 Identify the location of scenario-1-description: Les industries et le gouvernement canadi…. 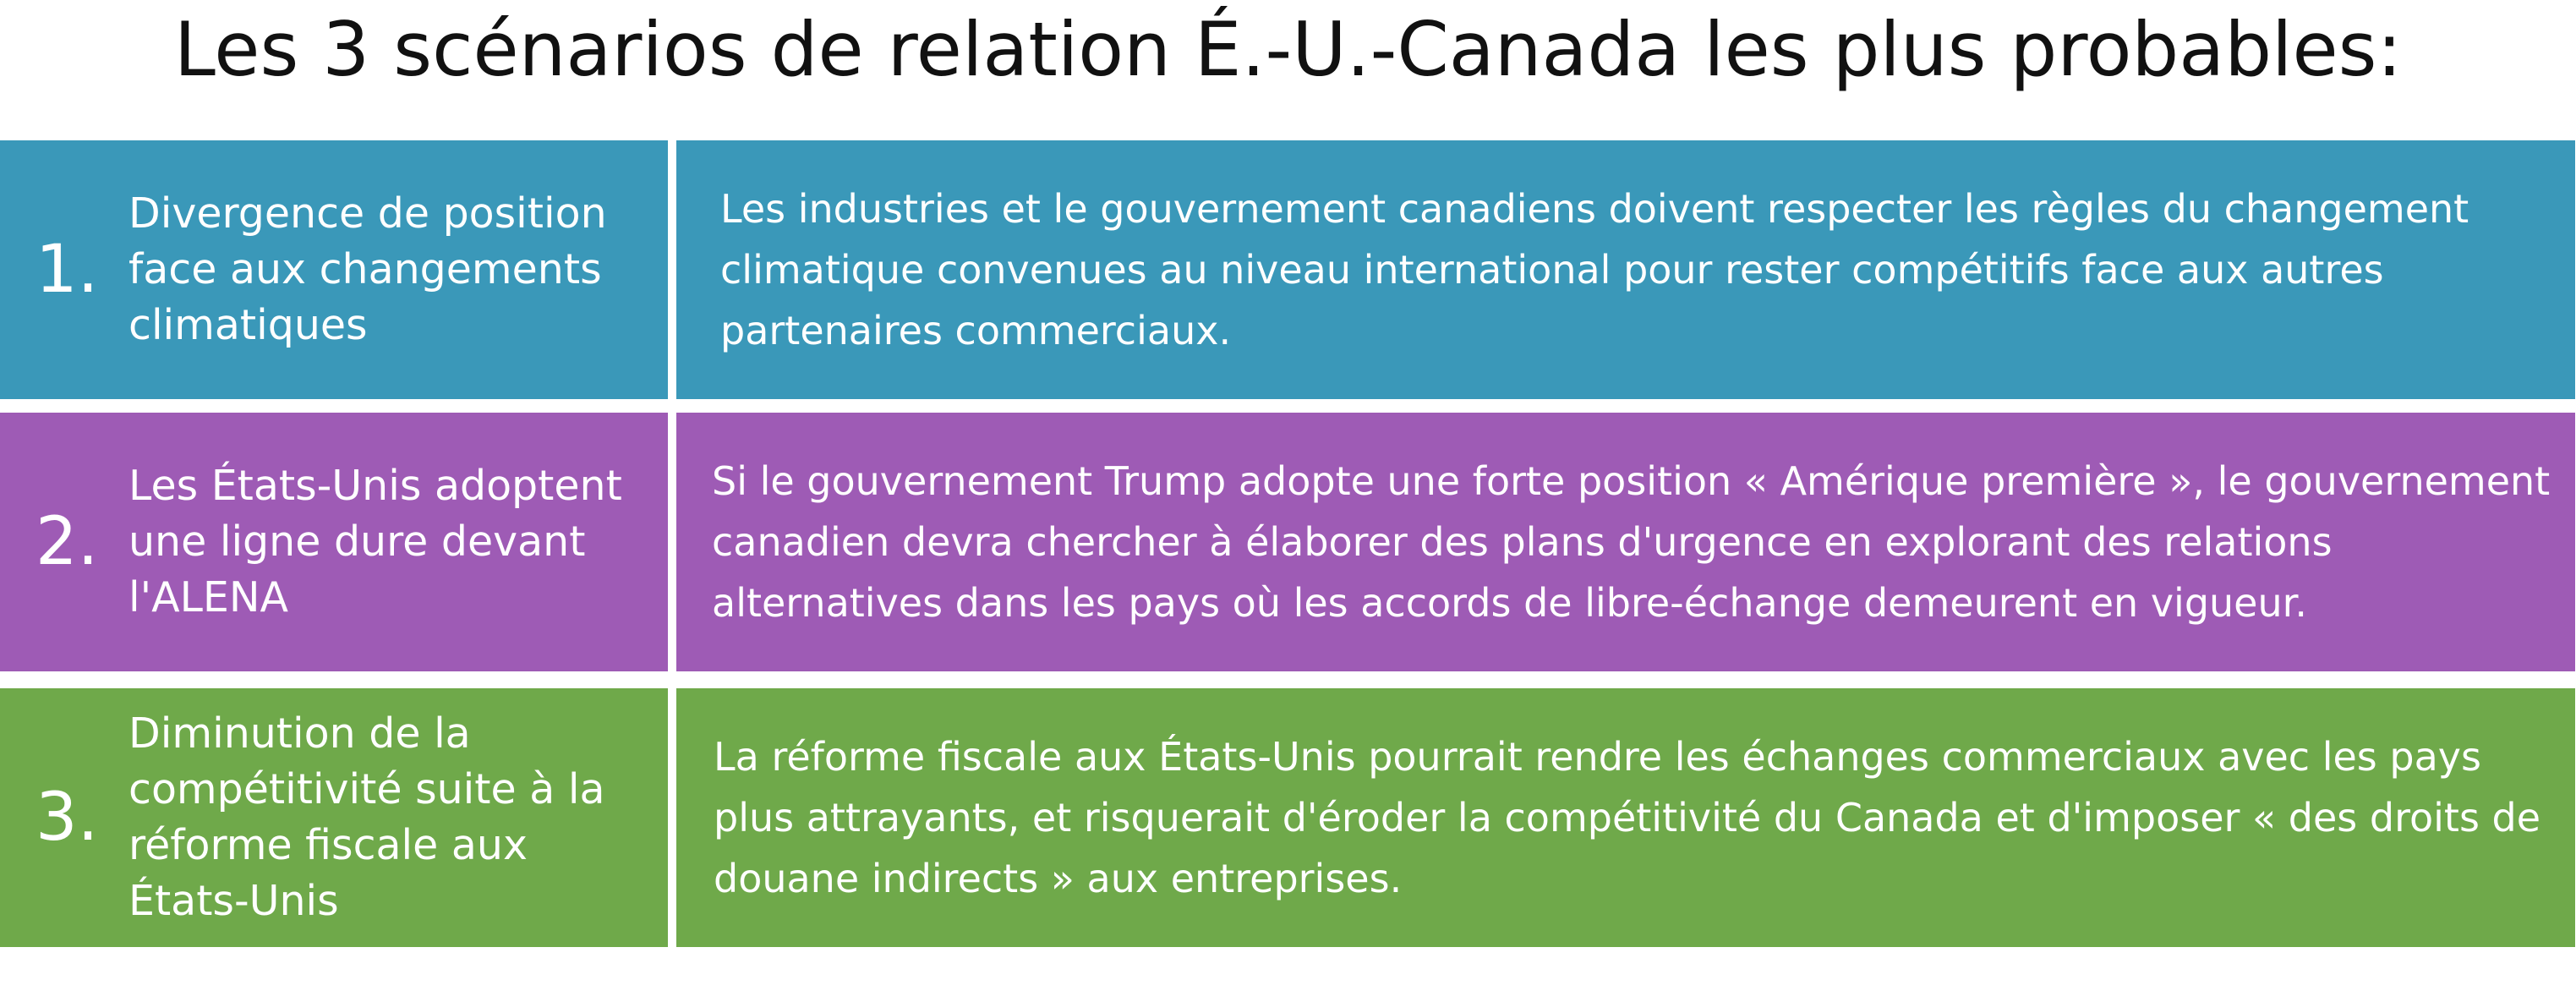
(1594, 269).